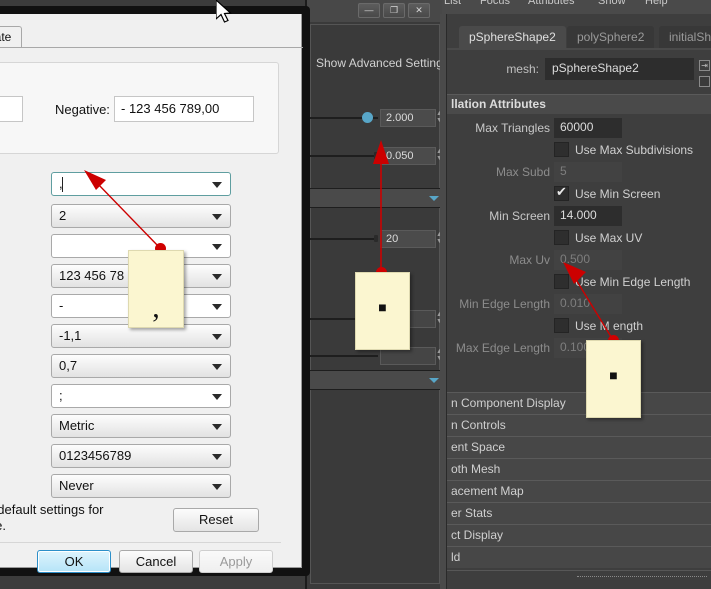 This screenshot has width=711, height=589. What do you see at coordinates (495, 3) in the screenshot?
I see `menu-item-focus: Focus` at bounding box center [495, 3].